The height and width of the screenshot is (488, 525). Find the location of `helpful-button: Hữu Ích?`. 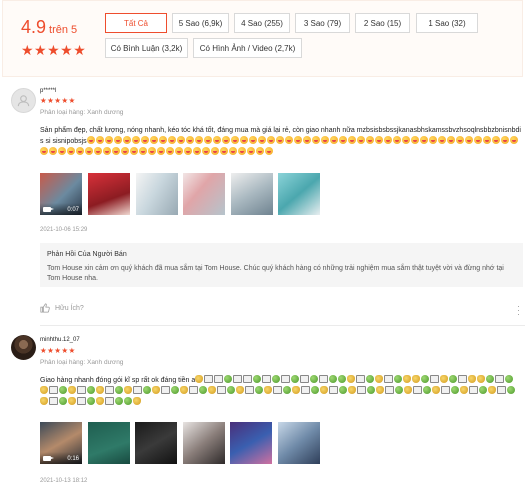

helpful-button: Hữu Ích? is located at coordinates (62, 308).